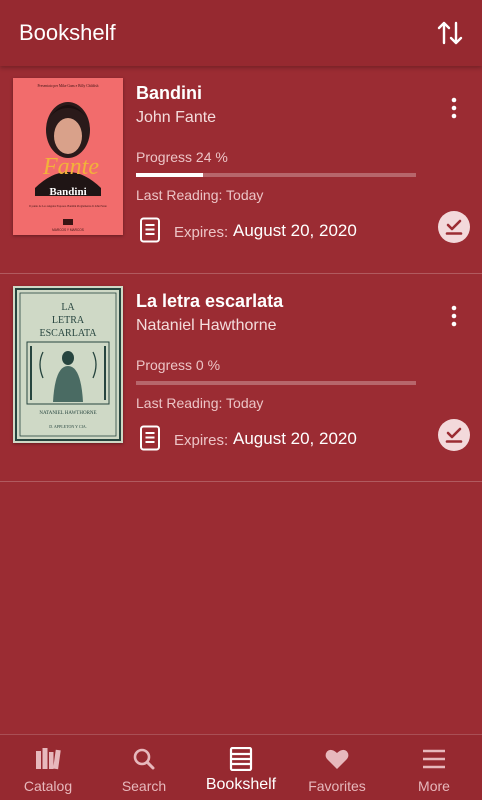 The image size is (482, 800). What do you see at coordinates (337, 759) in the screenshot?
I see `heart-icon` at bounding box center [337, 759].